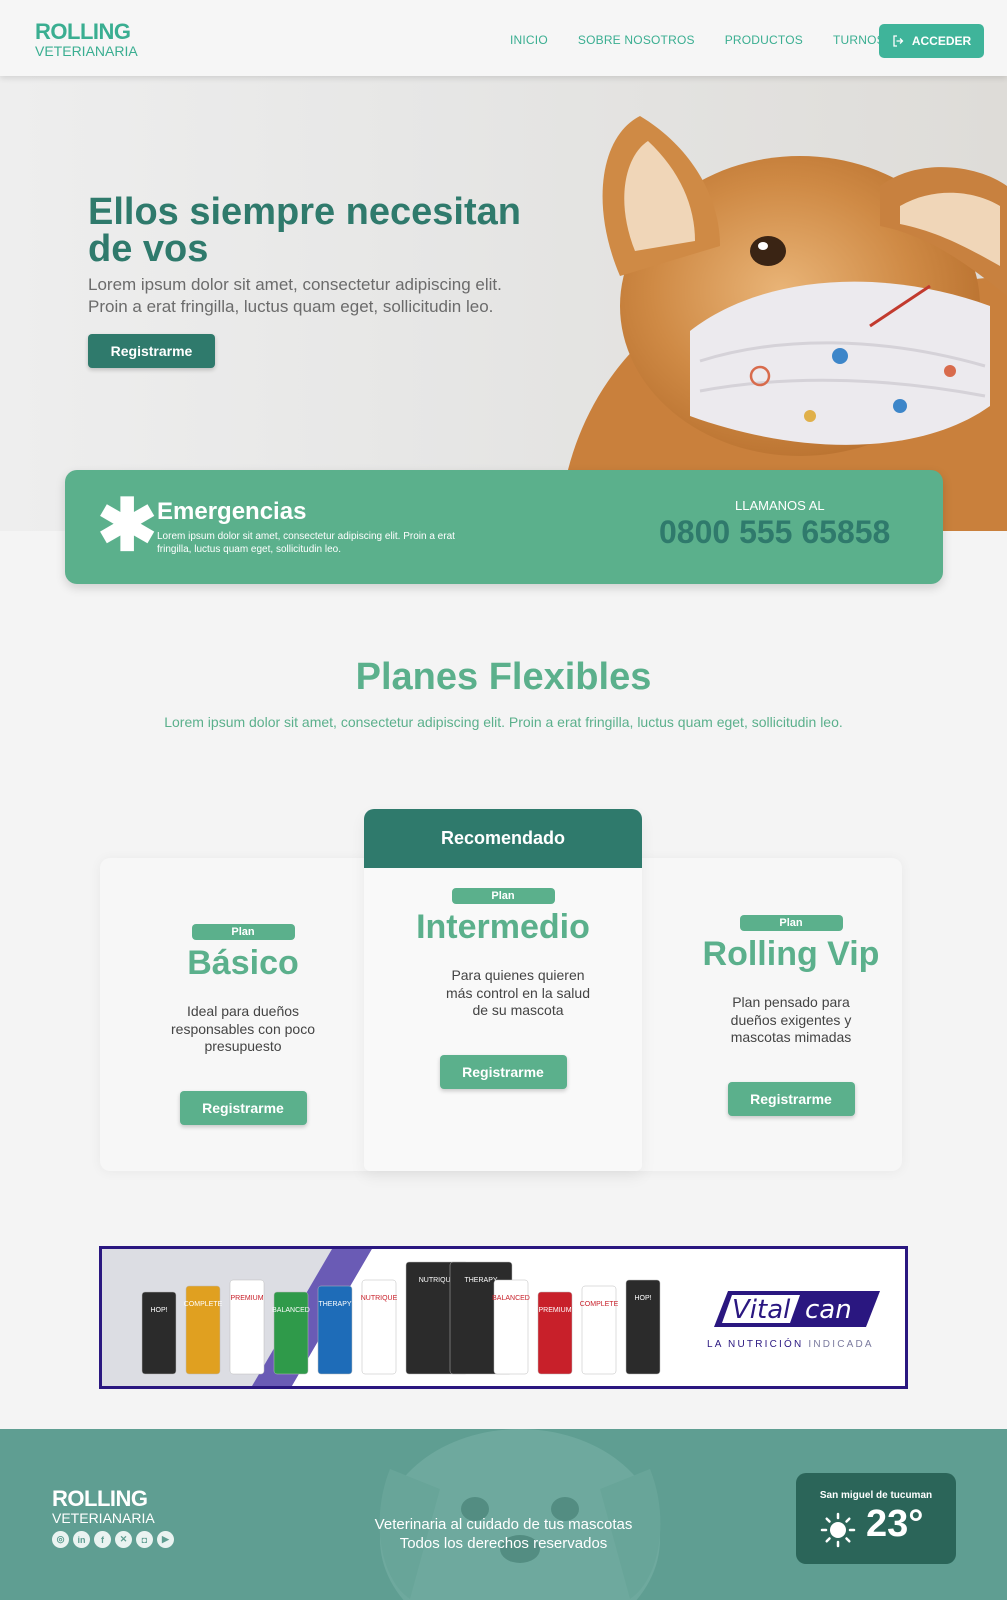 This screenshot has height=1600, width=1007. What do you see at coordinates (60, 1539) in the screenshot?
I see `whatsapp-icon: ◎` at bounding box center [60, 1539].